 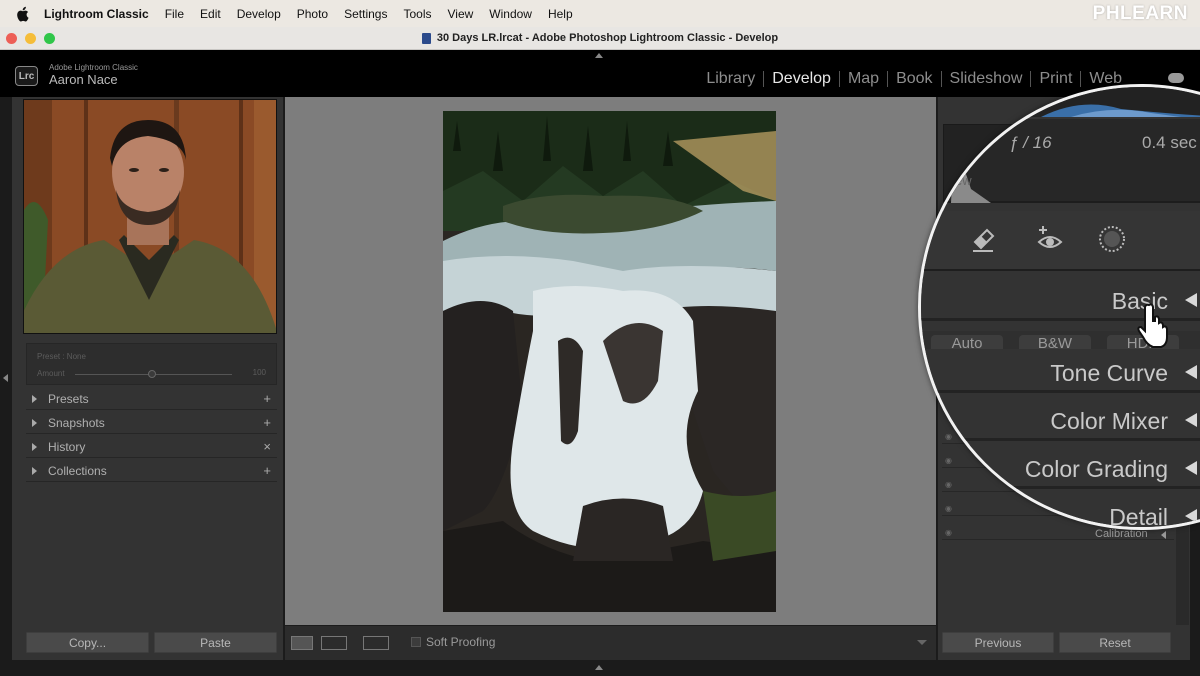 What do you see at coordinates (83, 79) in the screenshot?
I see `user-name: Aaron Nace` at bounding box center [83, 79].